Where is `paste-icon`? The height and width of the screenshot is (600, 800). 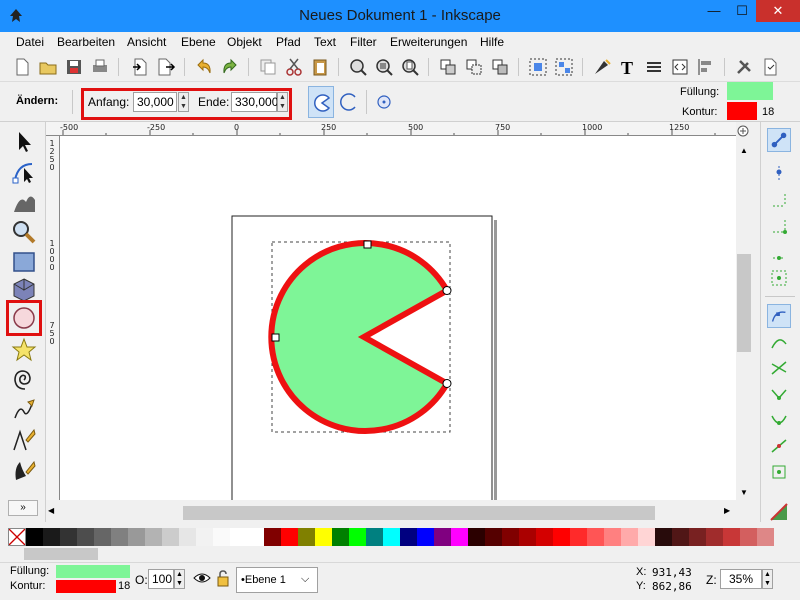 paste-icon is located at coordinates (320, 67).